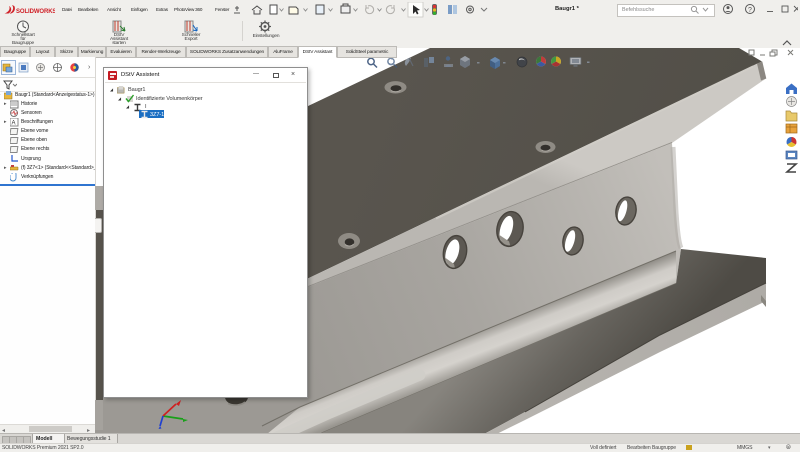  I want to click on svg-text: SOLIDWORKS, so click(35, 12).